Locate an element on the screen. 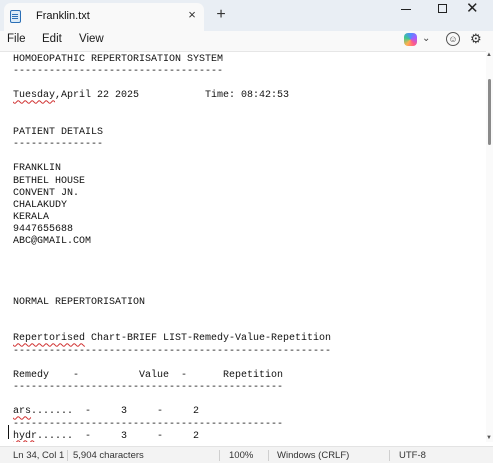 The image size is (493, 463). line-rest: ....... - 3 - 2 is located at coordinates (115, 412).